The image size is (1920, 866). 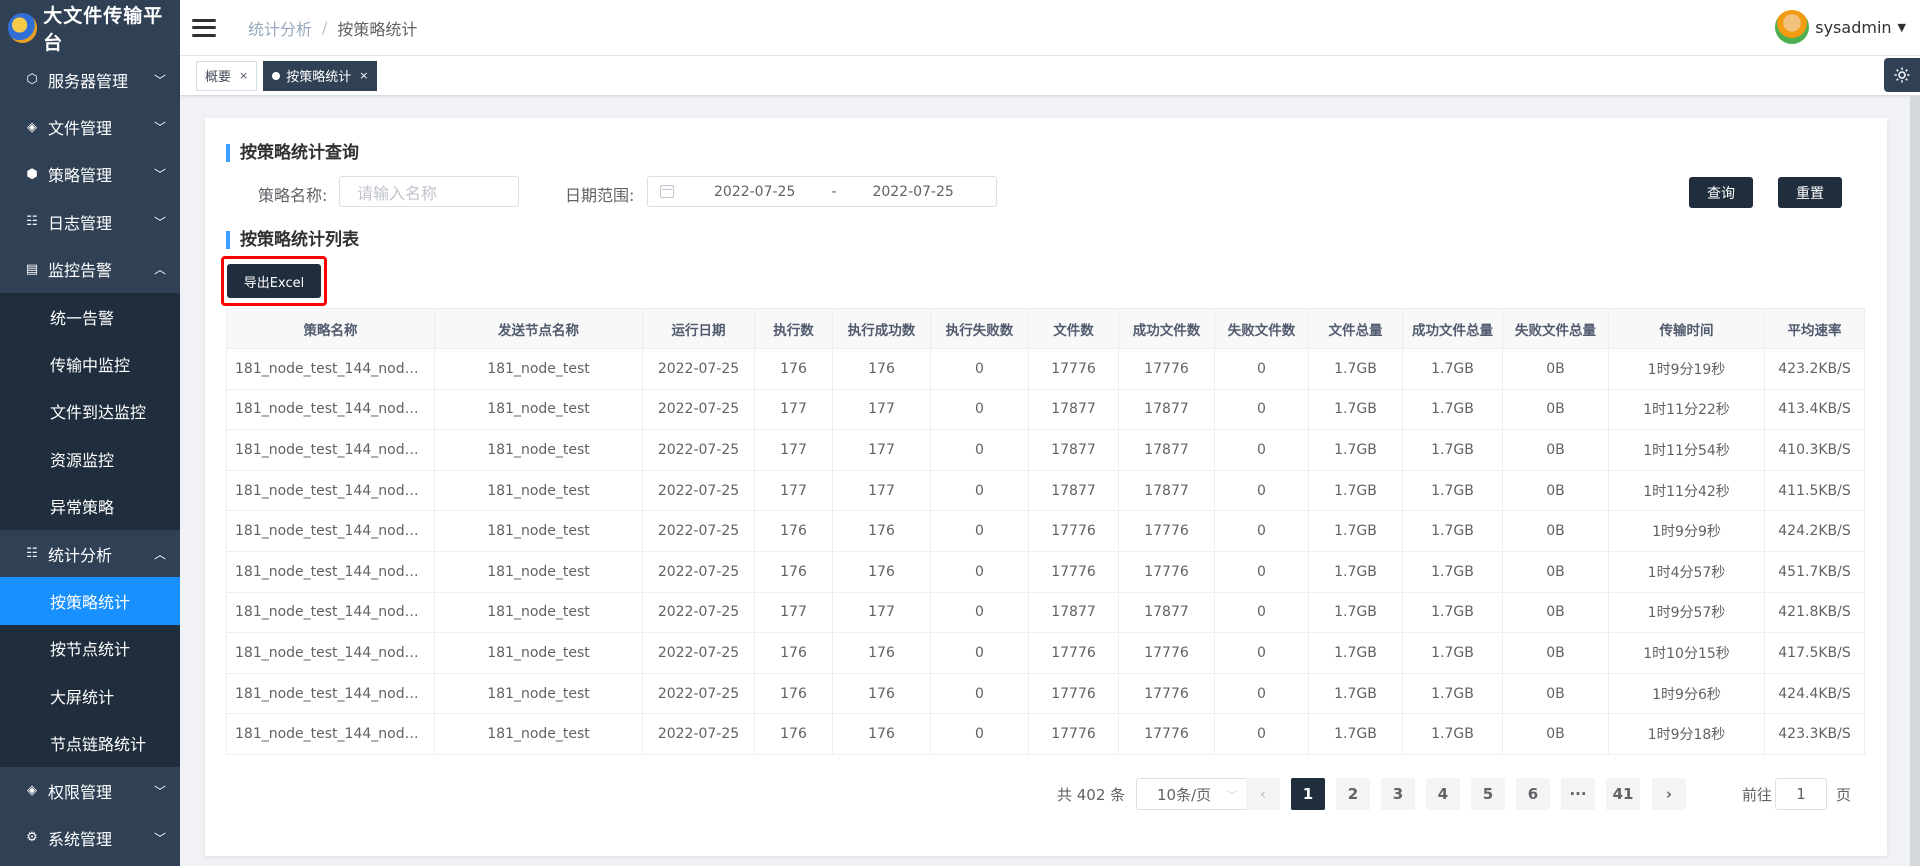 What do you see at coordinates (1533, 794) in the screenshot?
I see `page-6-button: 6` at bounding box center [1533, 794].